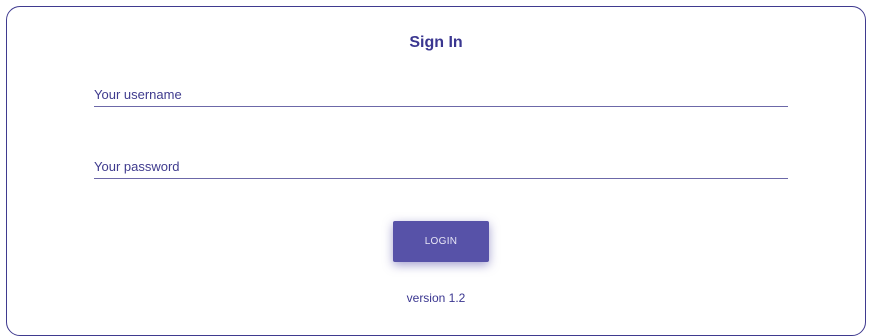 This screenshot has width=872, height=336. Describe the element at coordinates (436, 42) in the screenshot. I see `sign-in-title: Sign In` at that location.